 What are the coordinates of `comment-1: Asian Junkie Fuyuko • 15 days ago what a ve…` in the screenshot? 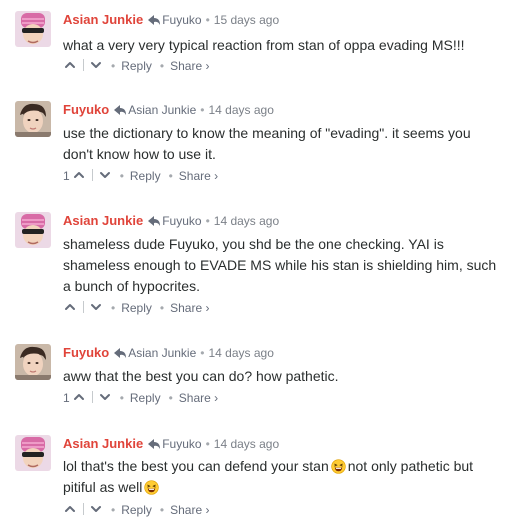 It's located at (255, 46).